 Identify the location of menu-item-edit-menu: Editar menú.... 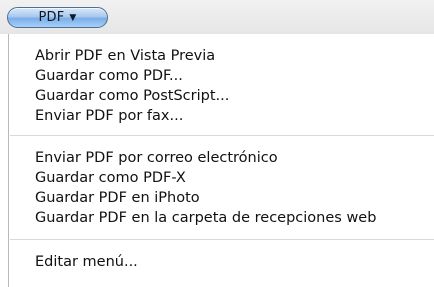
(86, 262).